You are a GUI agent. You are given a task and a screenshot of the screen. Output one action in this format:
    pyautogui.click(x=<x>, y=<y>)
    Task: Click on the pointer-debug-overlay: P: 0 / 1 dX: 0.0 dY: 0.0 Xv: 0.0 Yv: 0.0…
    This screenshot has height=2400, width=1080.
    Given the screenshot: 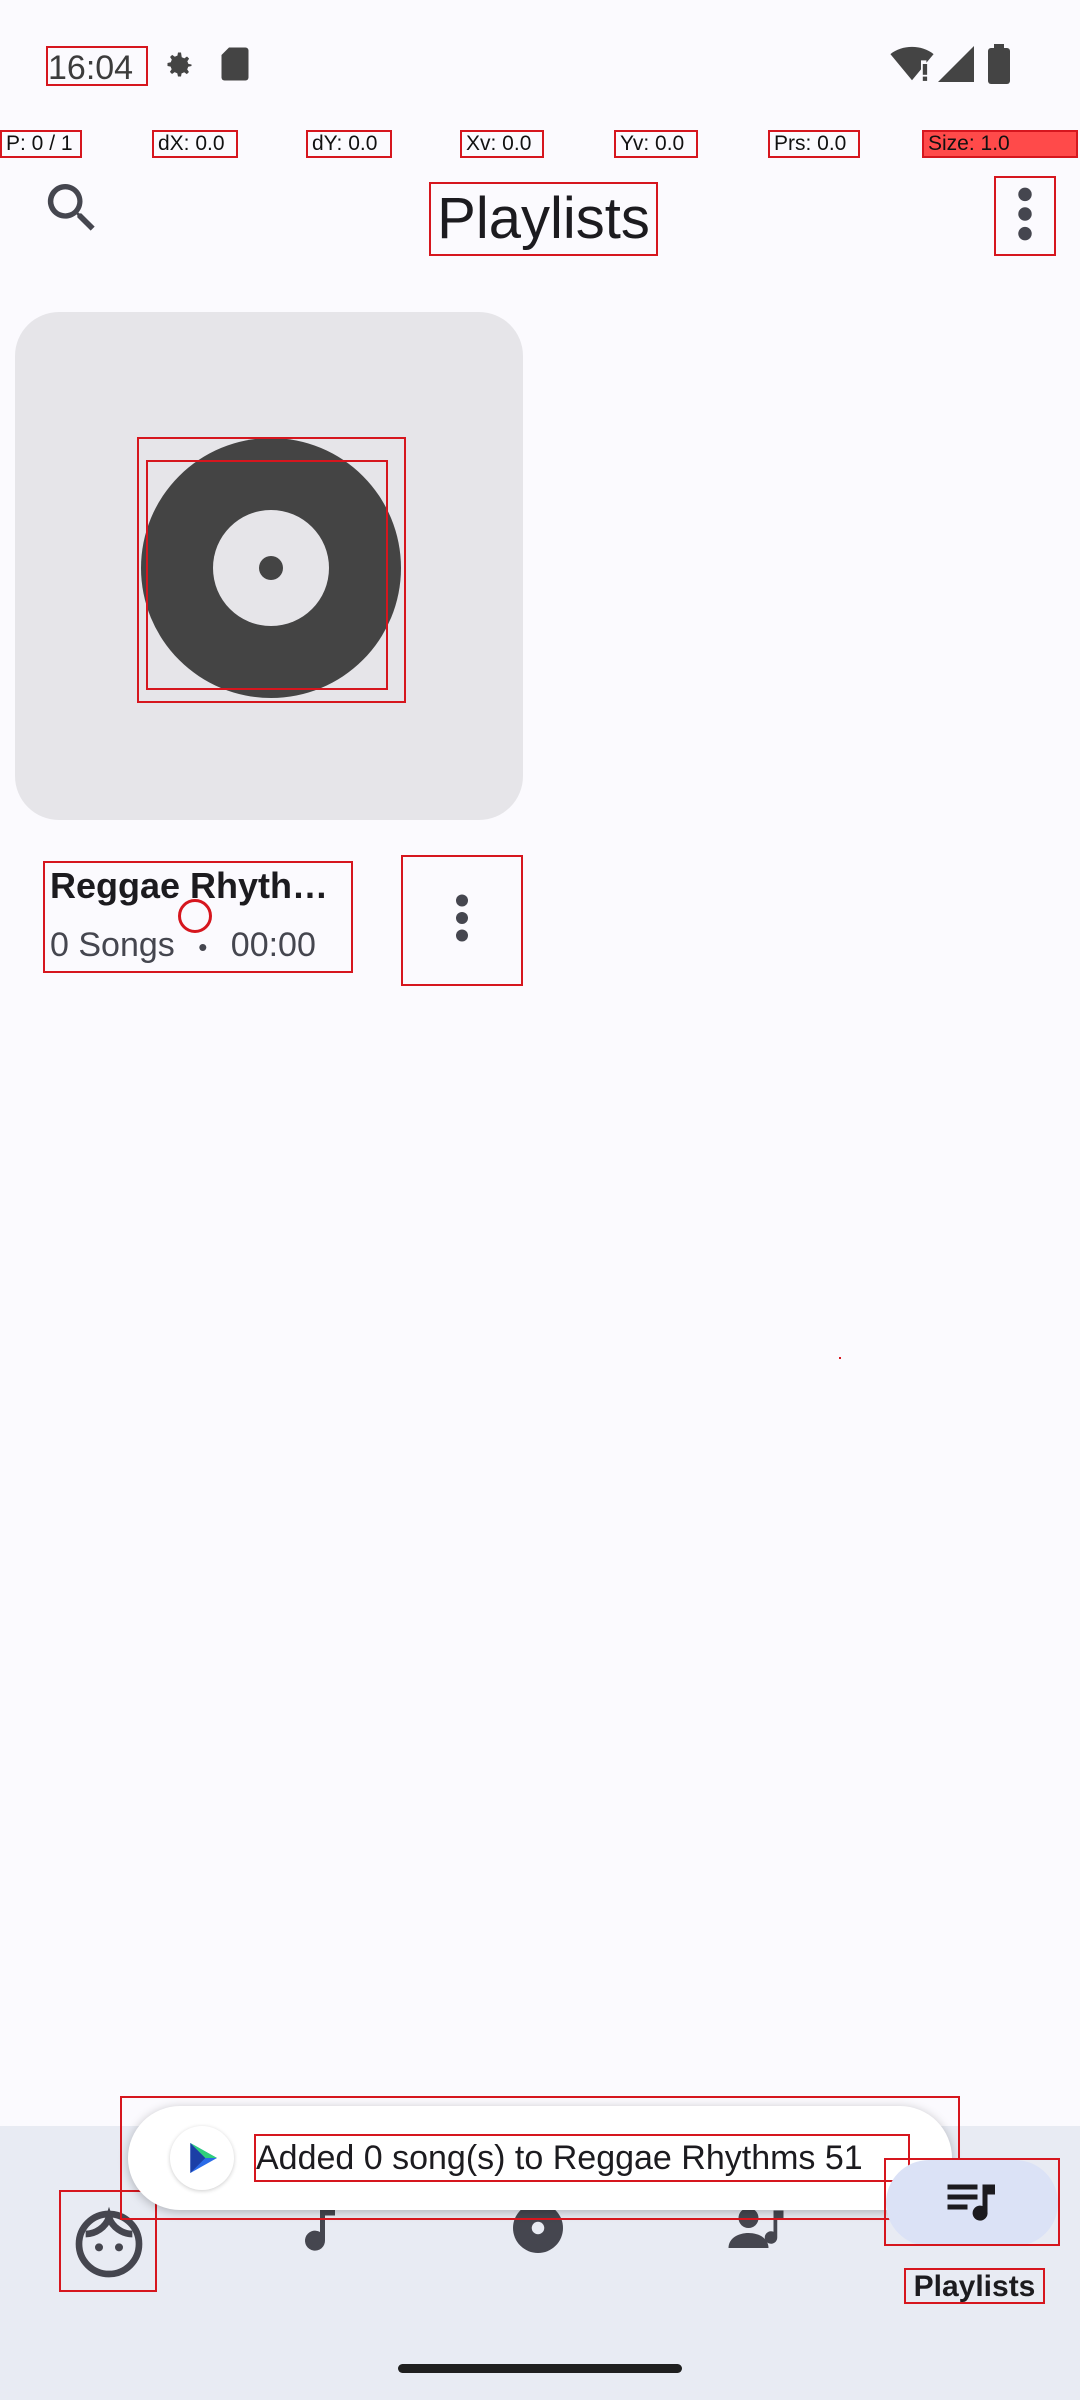 What is the action you would take?
    pyautogui.click(x=540, y=144)
    